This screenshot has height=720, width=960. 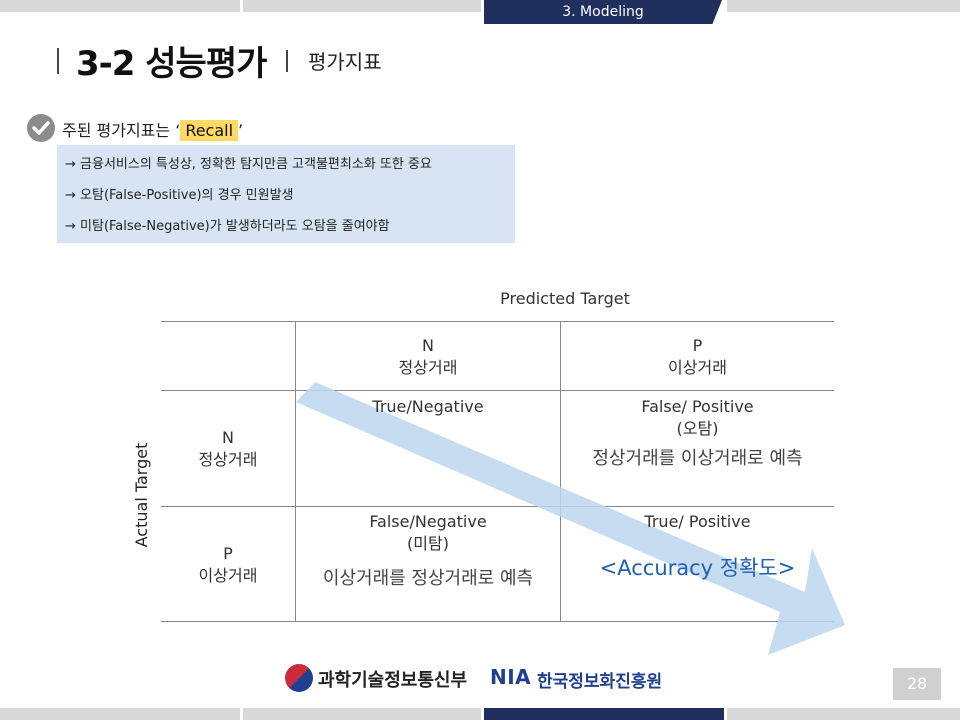 What do you see at coordinates (428, 406) in the screenshot?
I see `cell-true-negative: True/Negative` at bounding box center [428, 406].